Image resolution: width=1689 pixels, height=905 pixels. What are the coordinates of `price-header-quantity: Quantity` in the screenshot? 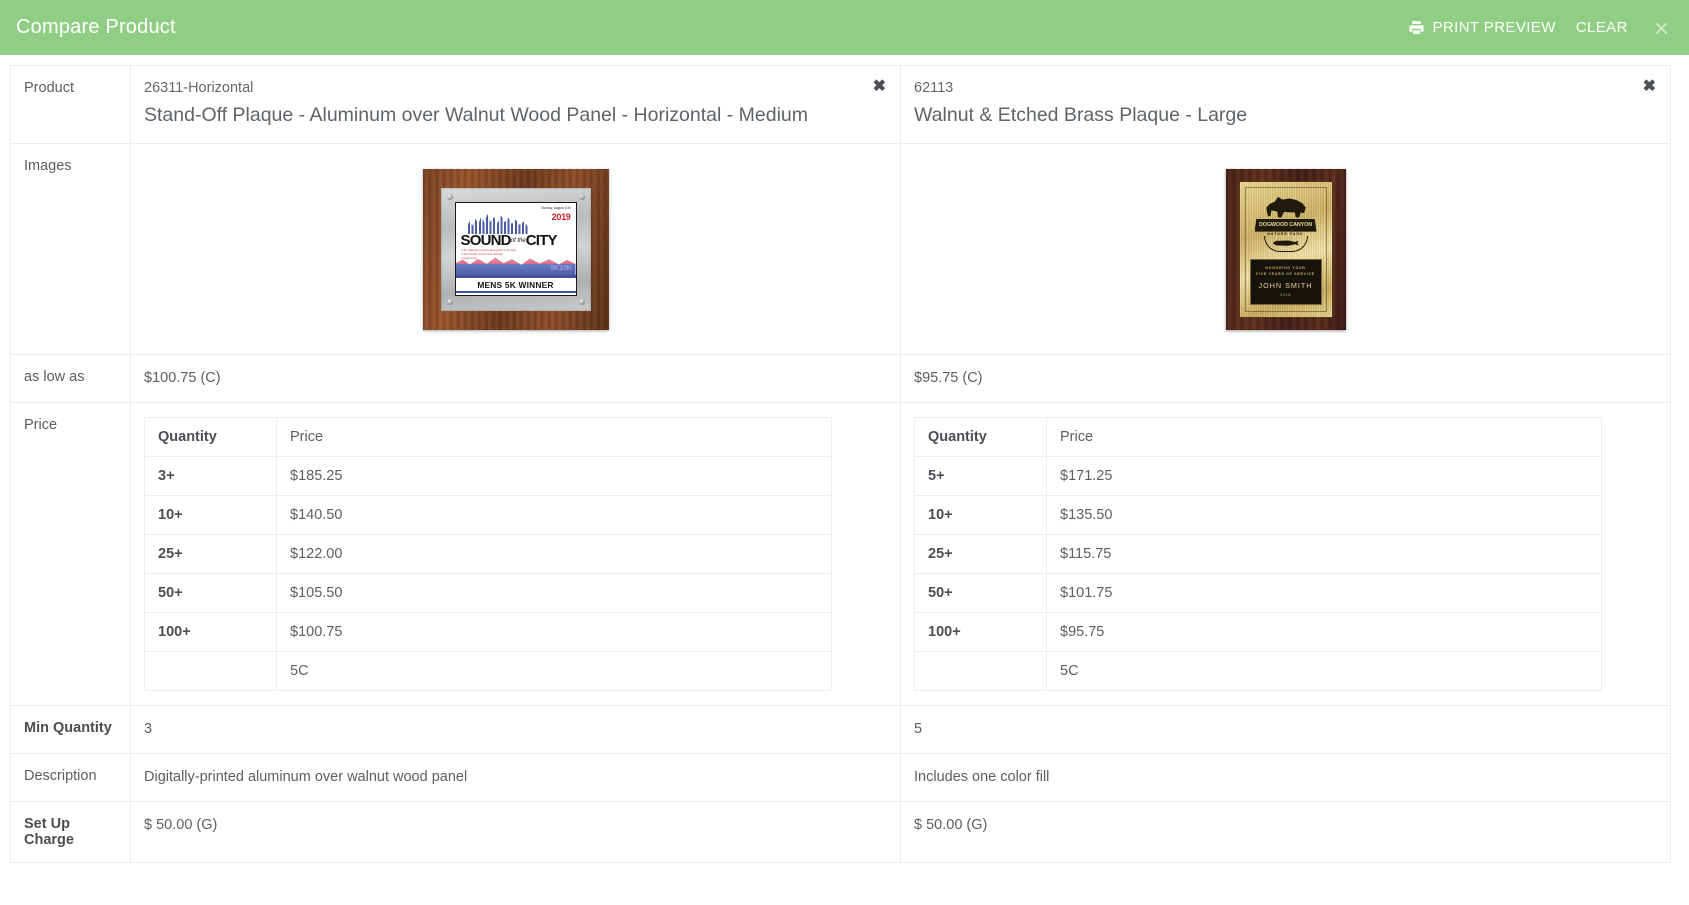 It's located at (980, 436).